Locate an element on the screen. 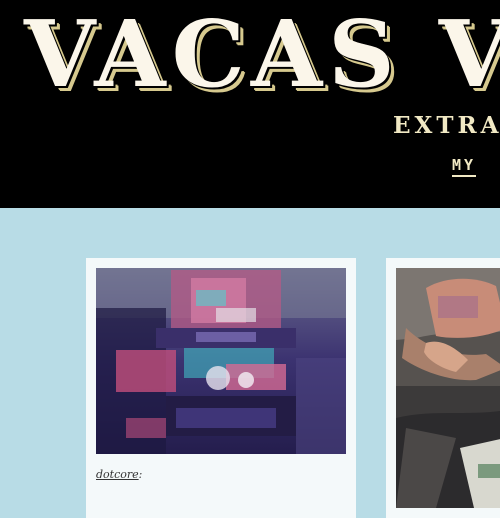 The image size is (500, 518). post-image is located at coordinates (448, 388).